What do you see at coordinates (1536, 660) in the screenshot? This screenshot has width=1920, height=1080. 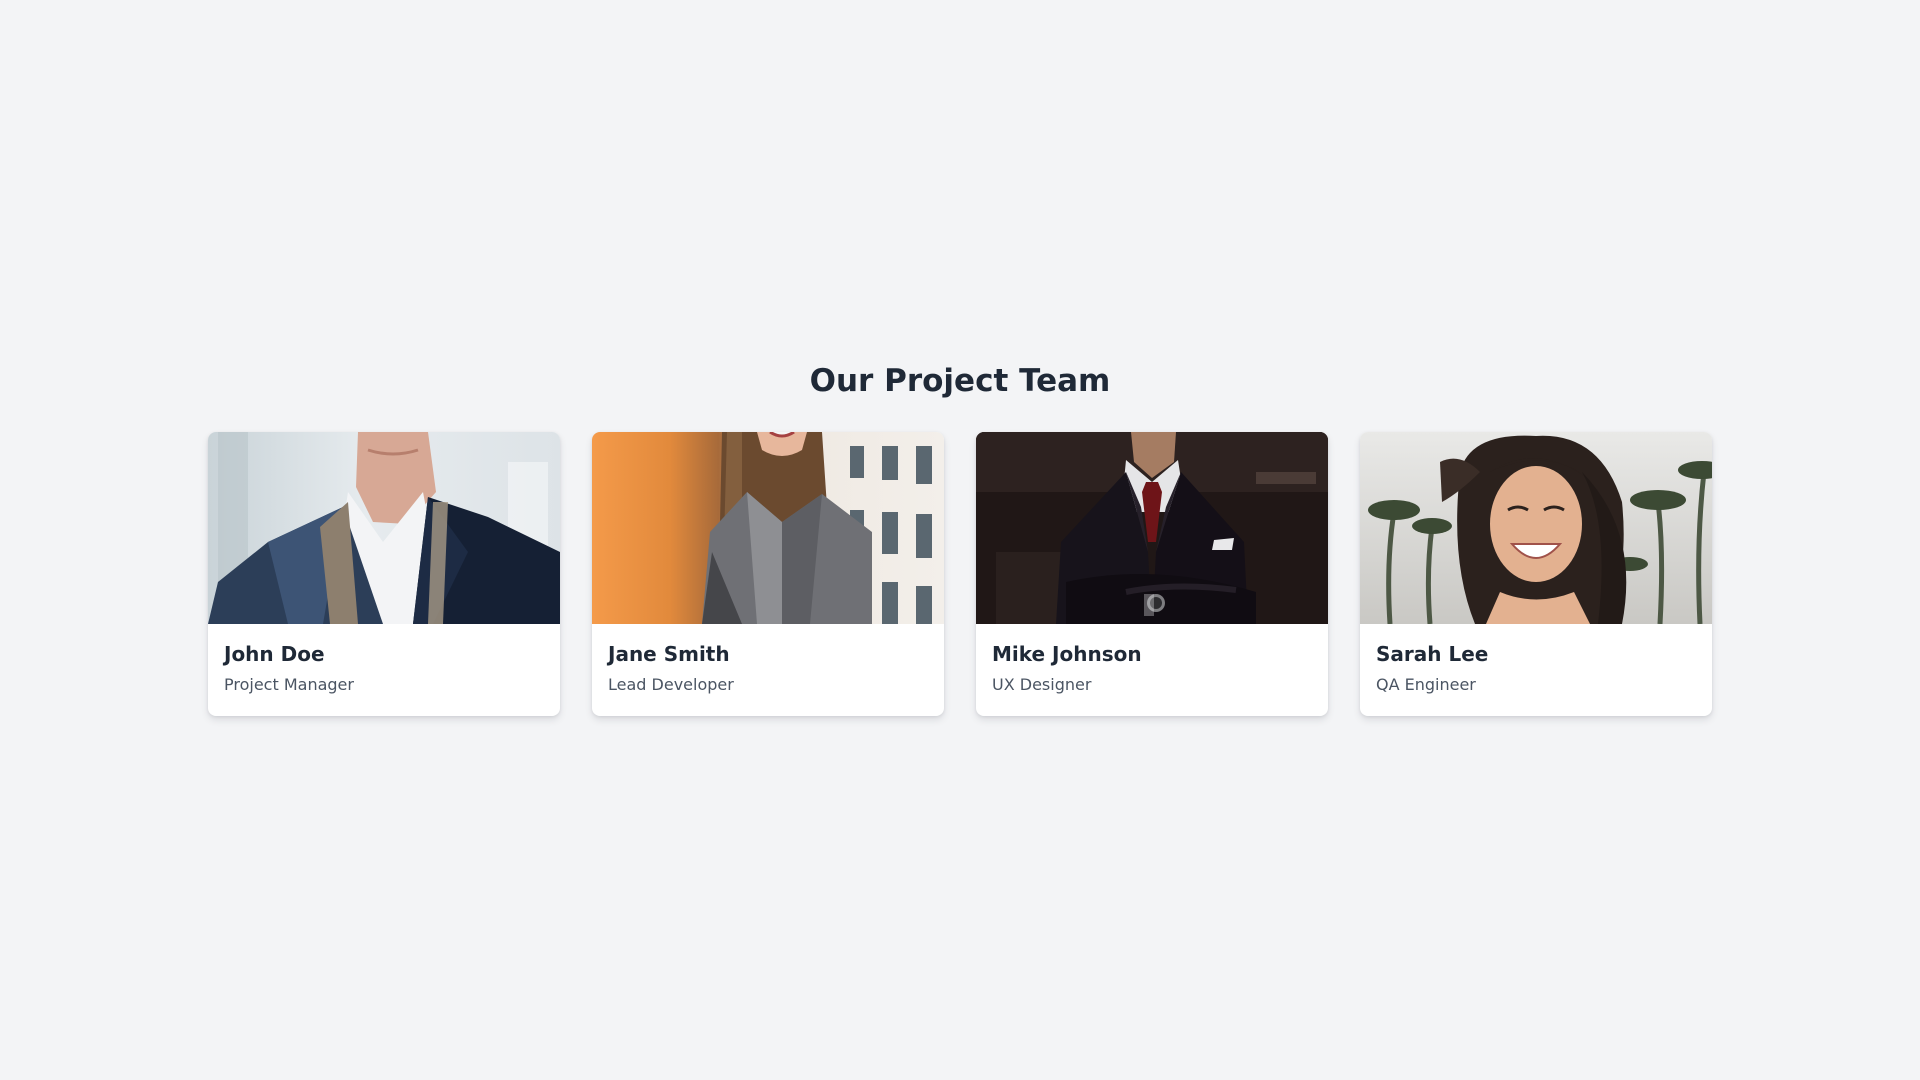 I see `card-body: Sarah Lee QA Engineer` at bounding box center [1536, 660].